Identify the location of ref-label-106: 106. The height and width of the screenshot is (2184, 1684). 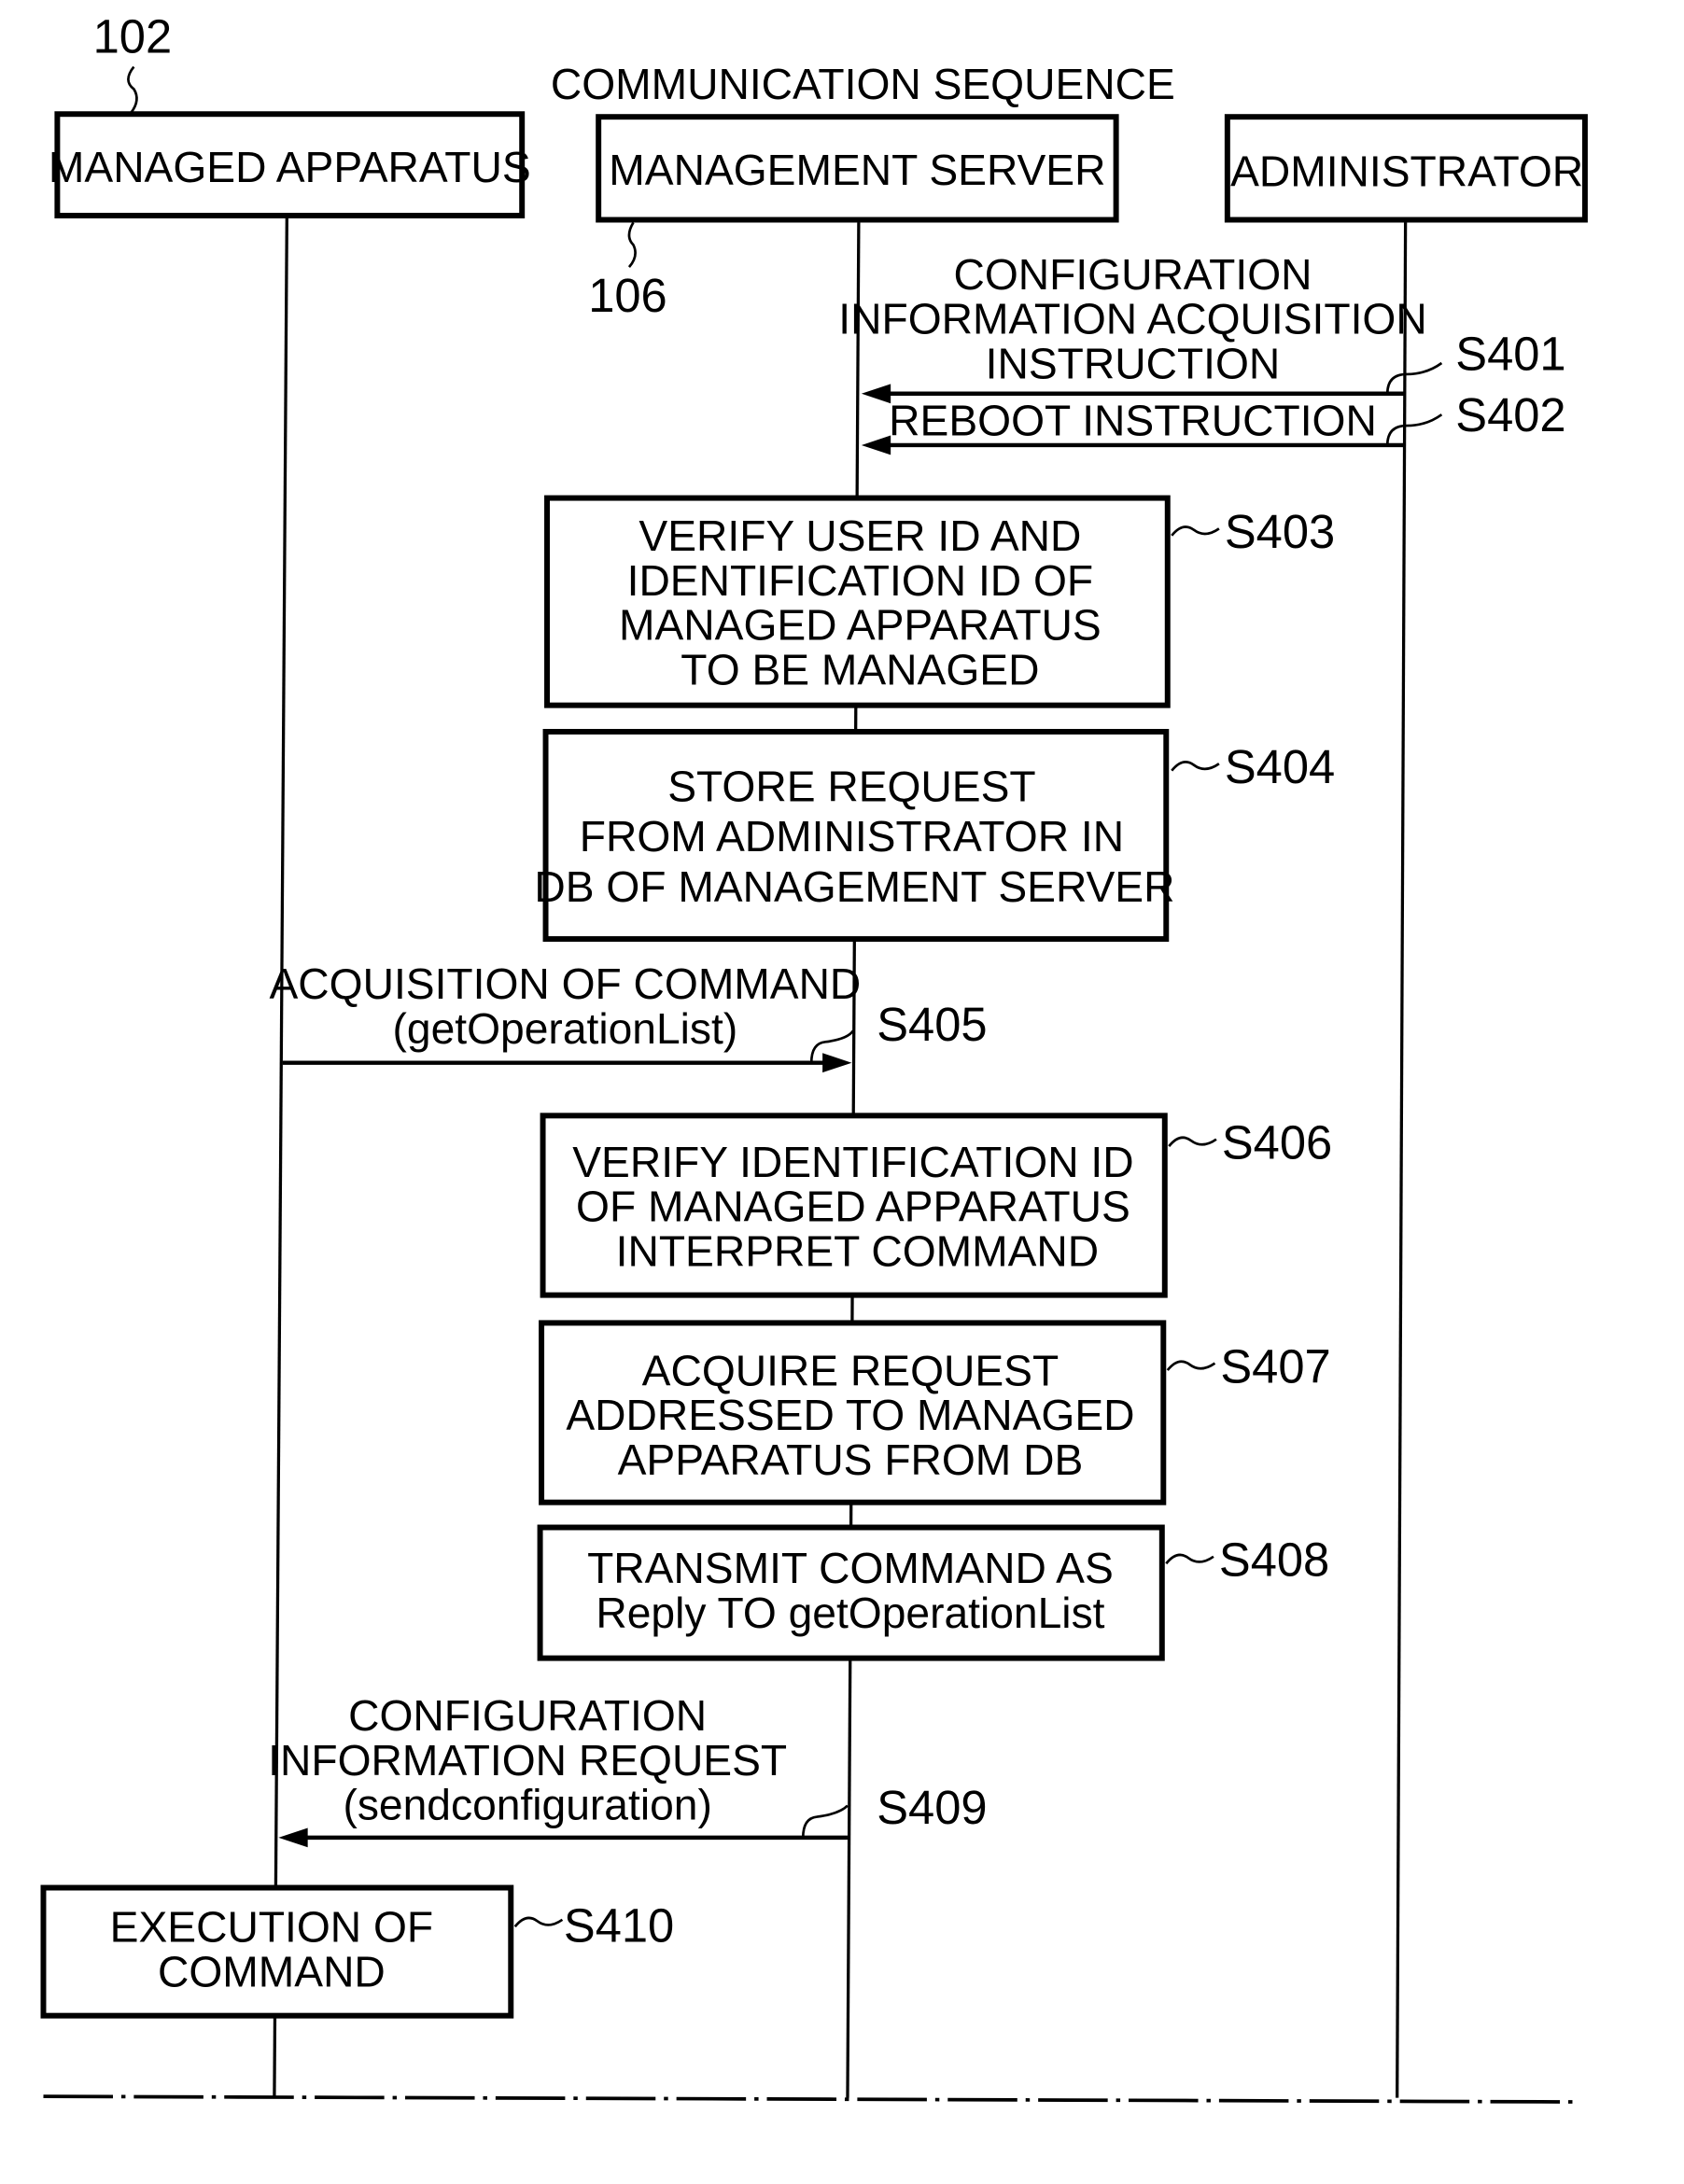
(627, 295).